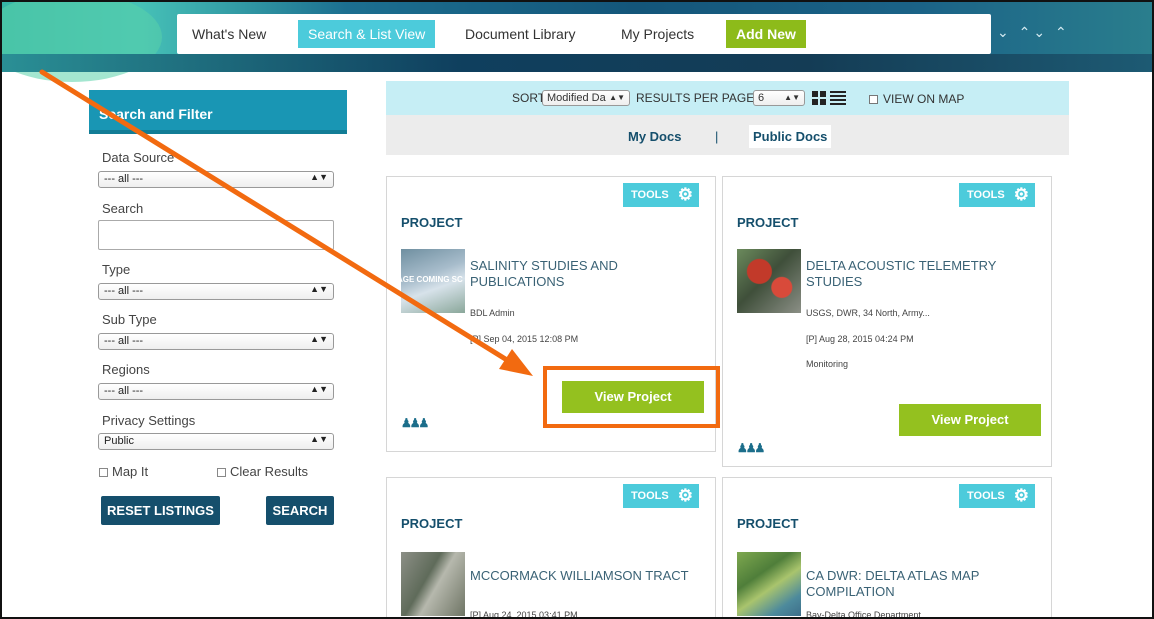 Image resolution: width=1154 pixels, height=619 pixels. I want to click on results-per-page-value: 6, so click(761, 98).